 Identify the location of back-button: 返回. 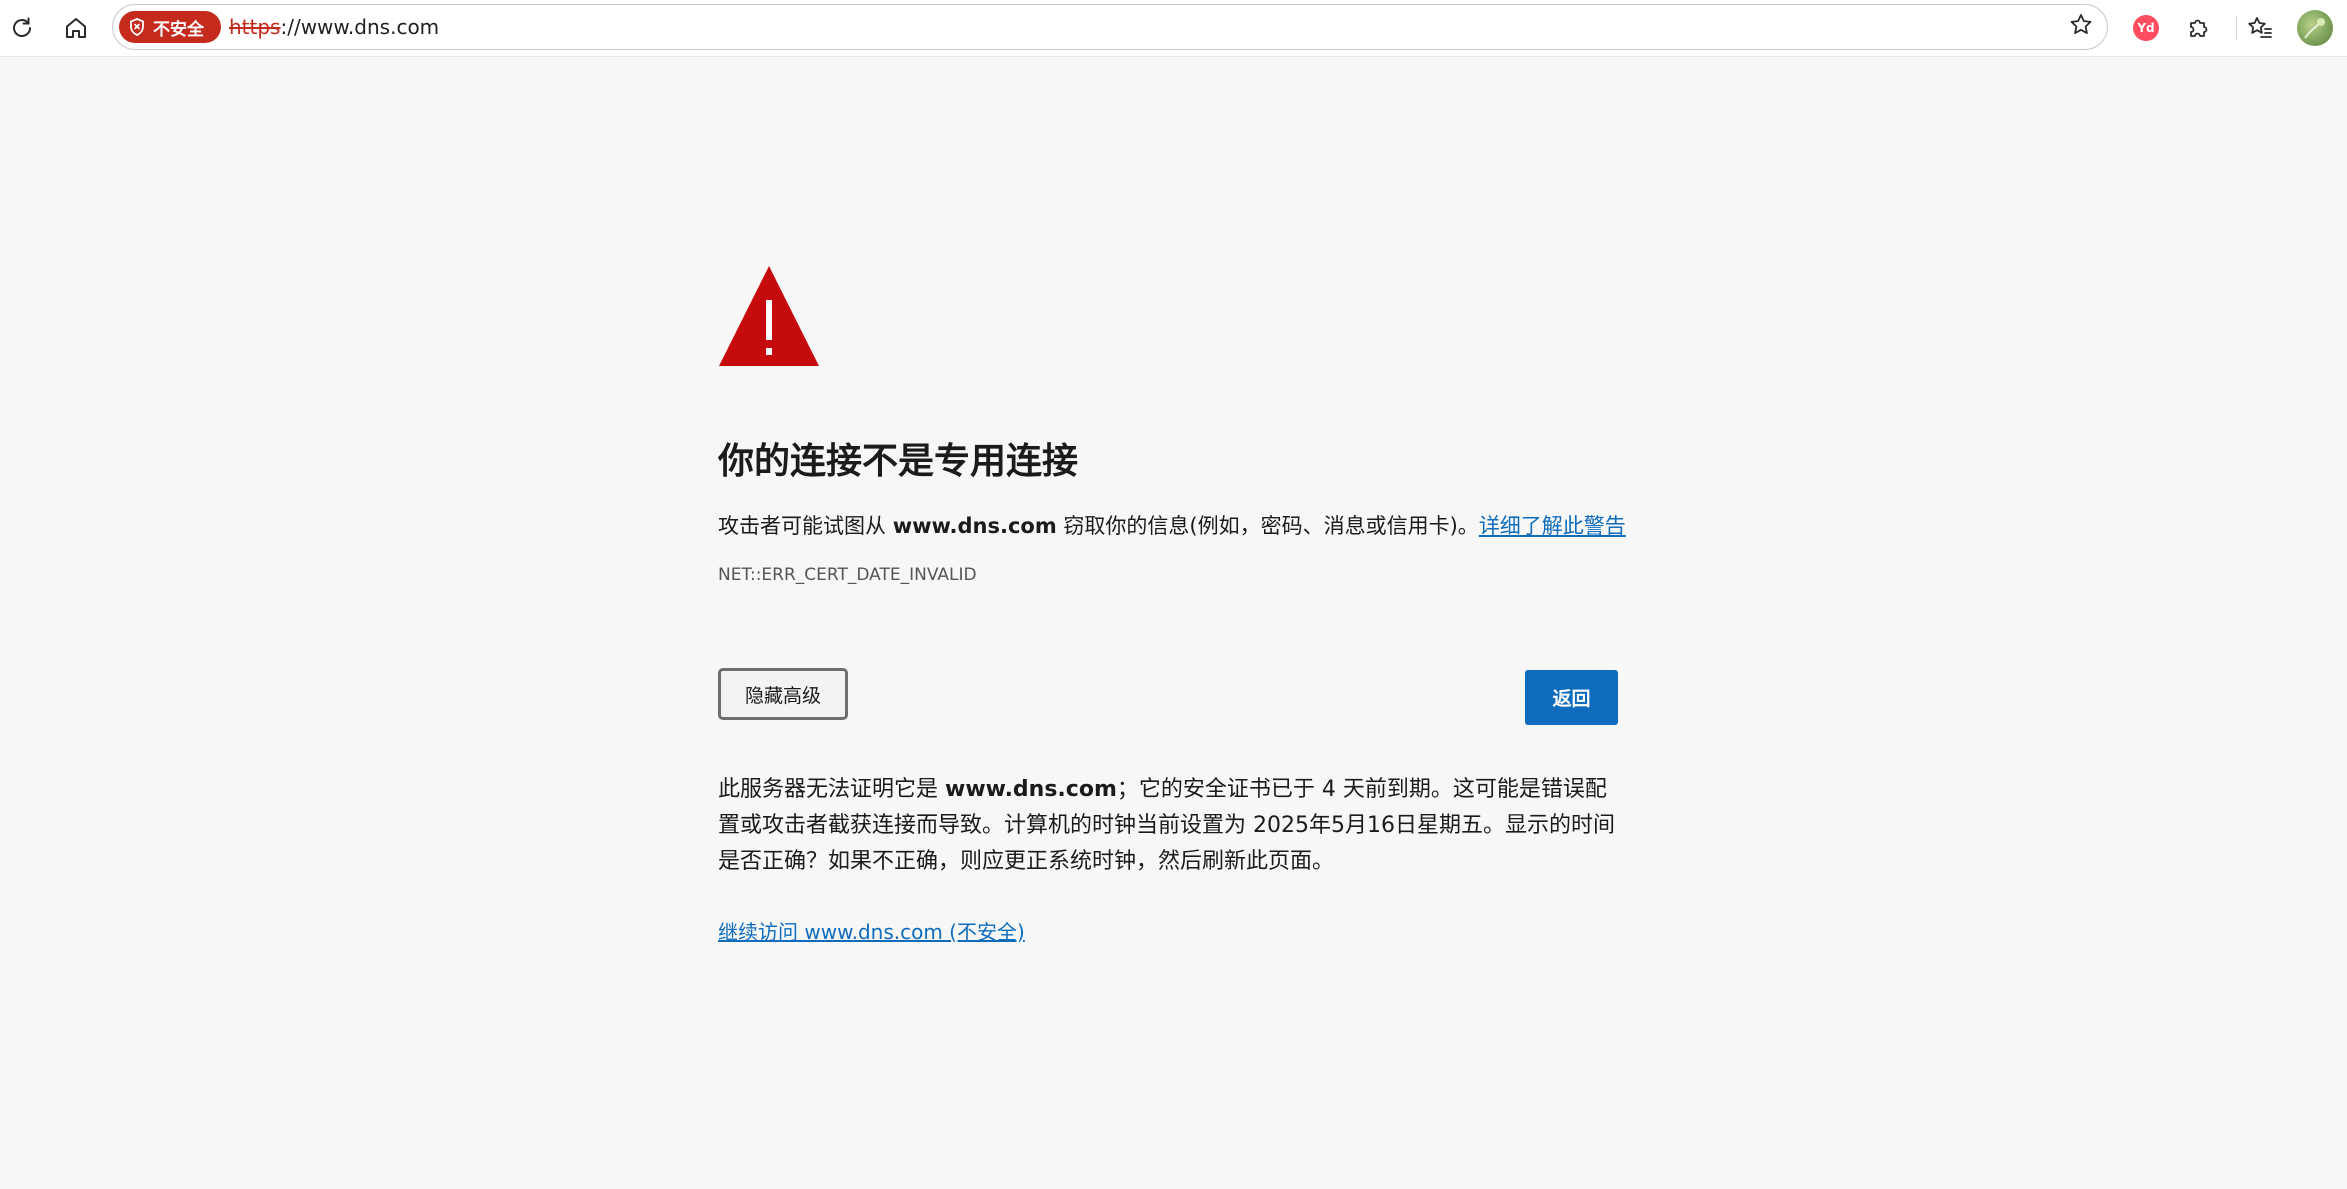
(1571, 697).